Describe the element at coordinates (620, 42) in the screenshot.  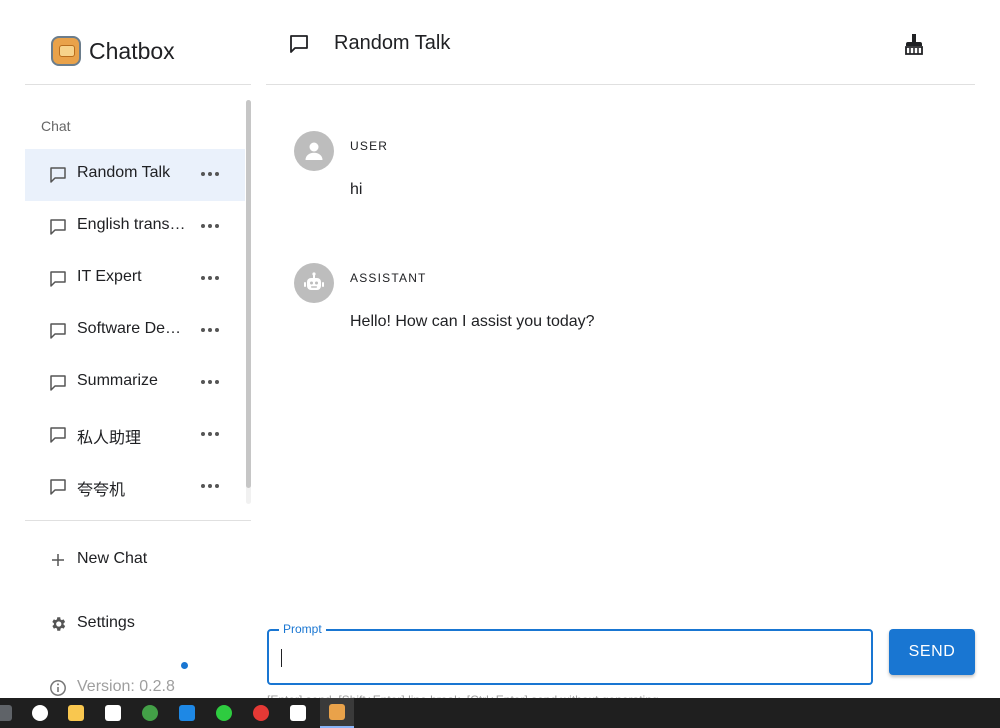
I see `chat-header: Random Talk` at that location.